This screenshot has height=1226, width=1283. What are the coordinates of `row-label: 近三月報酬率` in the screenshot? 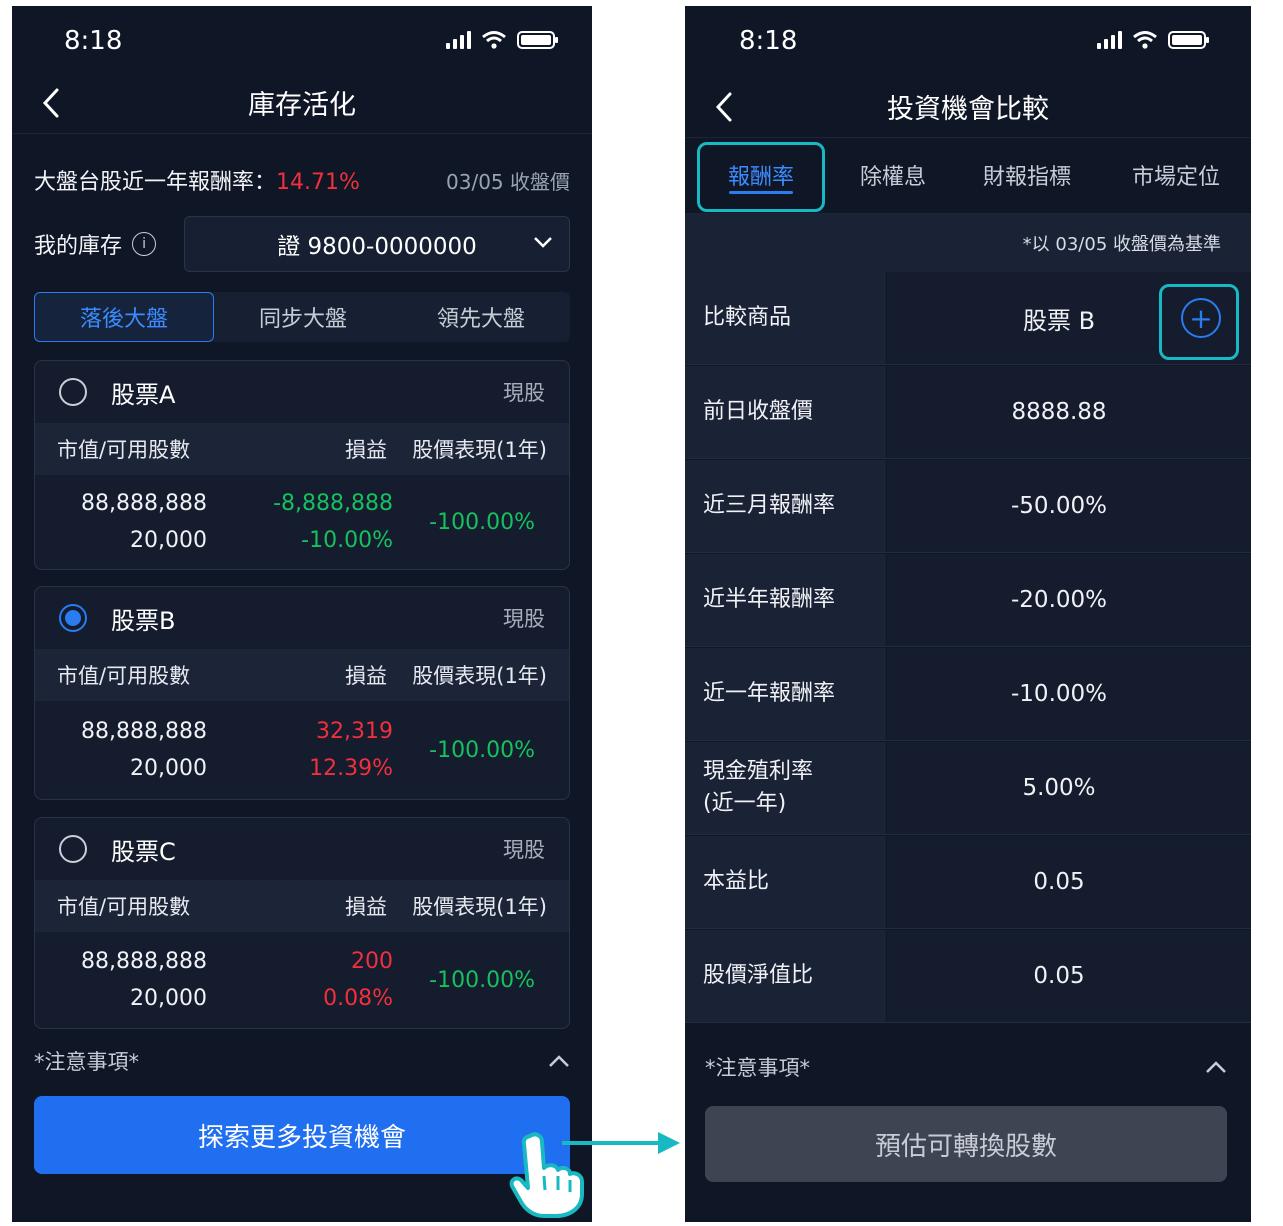 It's located at (786, 506).